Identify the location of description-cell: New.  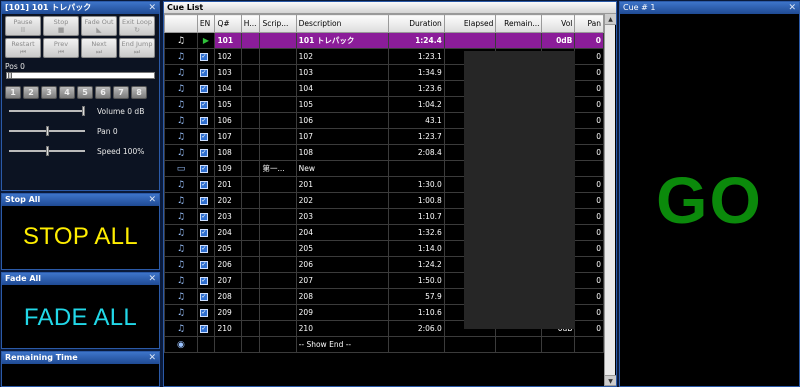
(342, 168).